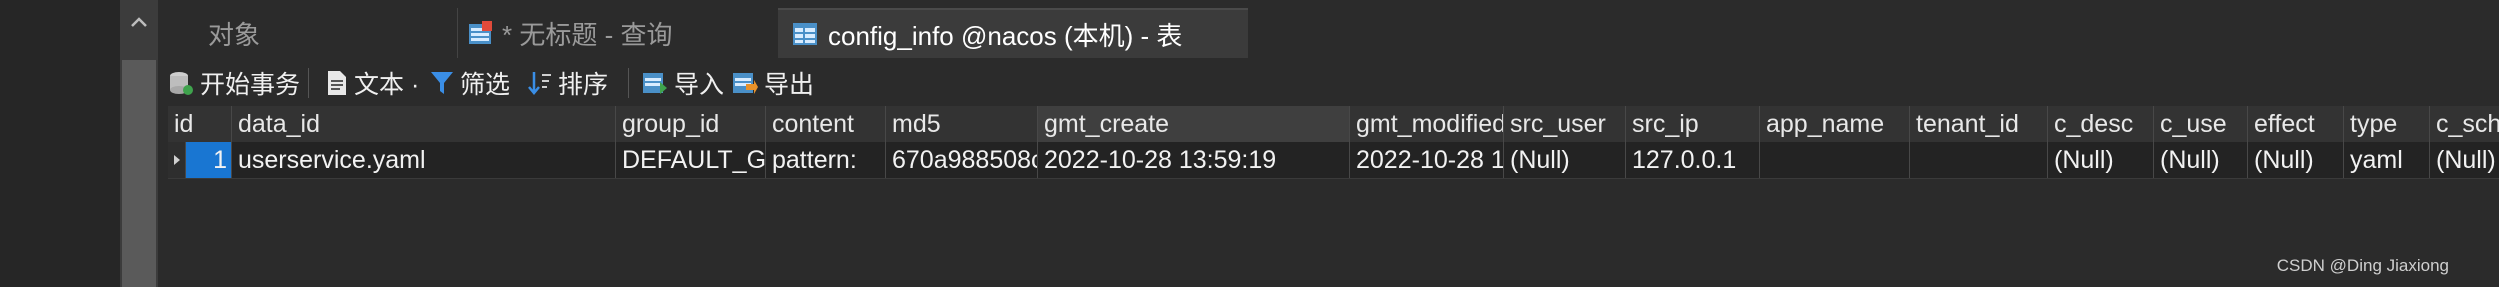 Image resolution: width=2499 pixels, height=287 pixels. Describe the element at coordinates (2201, 124) in the screenshot. I see `column-header: c_use` at that location.